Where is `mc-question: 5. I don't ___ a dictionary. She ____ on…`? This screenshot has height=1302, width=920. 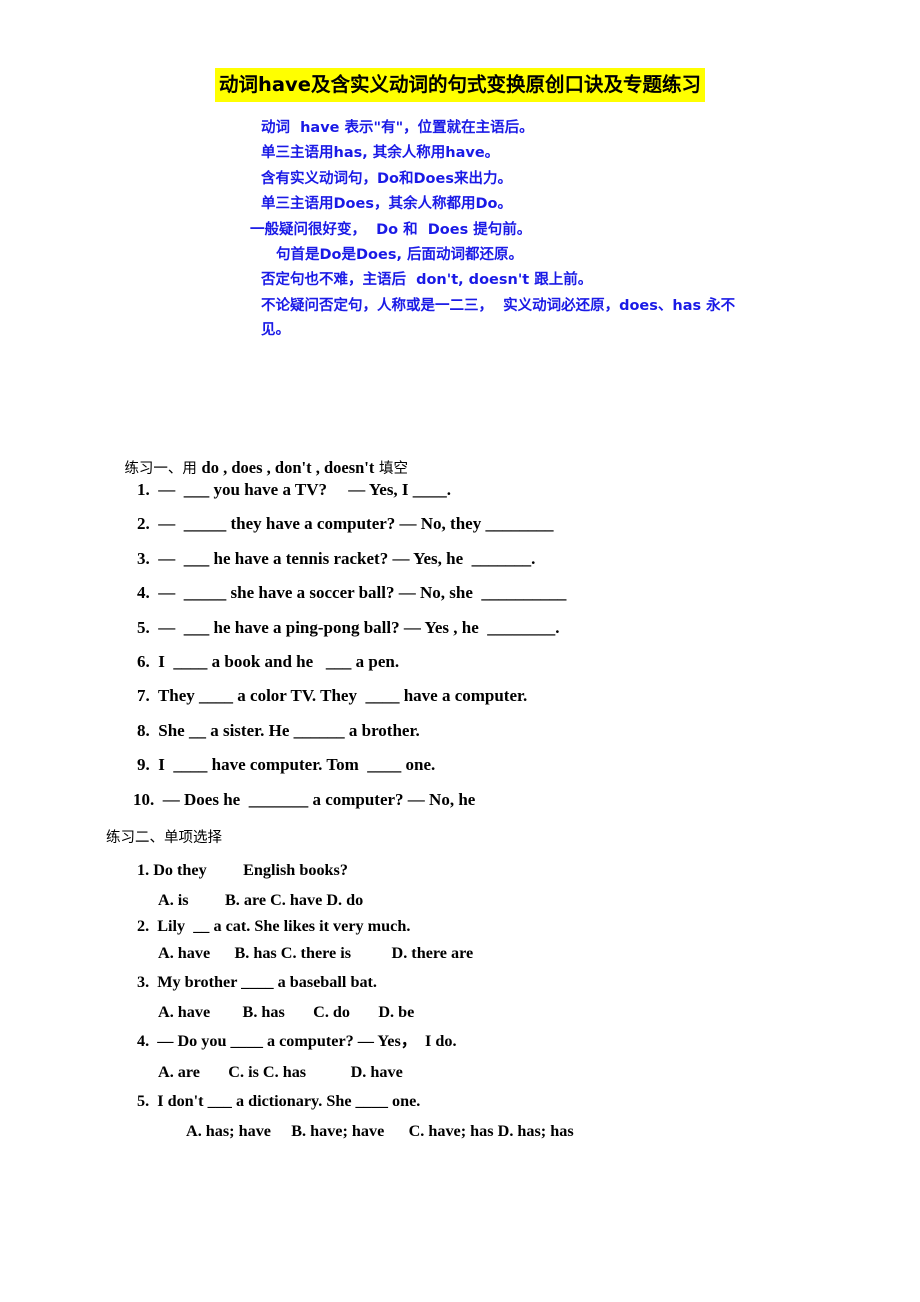 mc-question: 5. I don't ___ a dictionary. She ____ on… is located at coordinates (279, 1100).